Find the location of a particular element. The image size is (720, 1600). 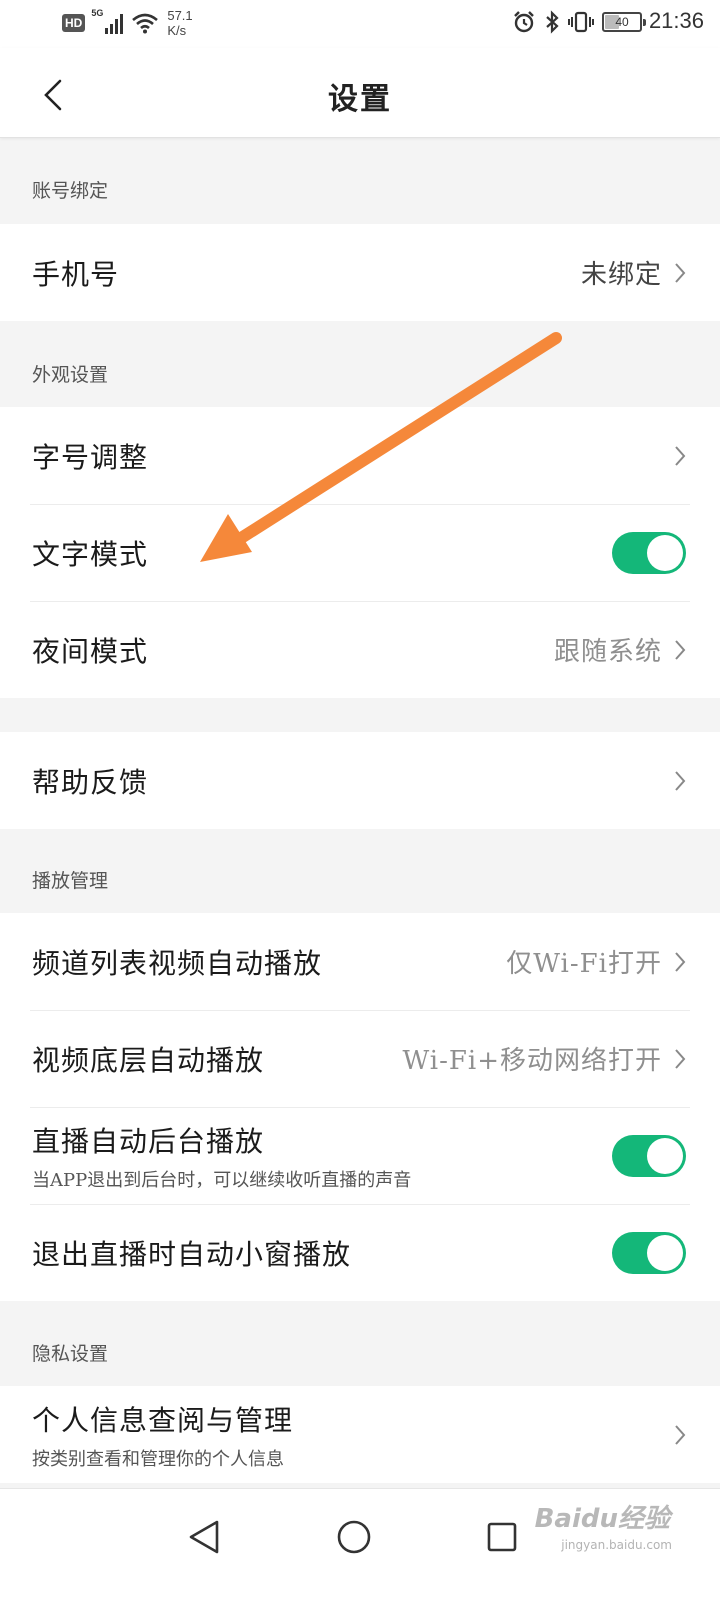

clock: 21:36 is located at coordinates (676, 20).